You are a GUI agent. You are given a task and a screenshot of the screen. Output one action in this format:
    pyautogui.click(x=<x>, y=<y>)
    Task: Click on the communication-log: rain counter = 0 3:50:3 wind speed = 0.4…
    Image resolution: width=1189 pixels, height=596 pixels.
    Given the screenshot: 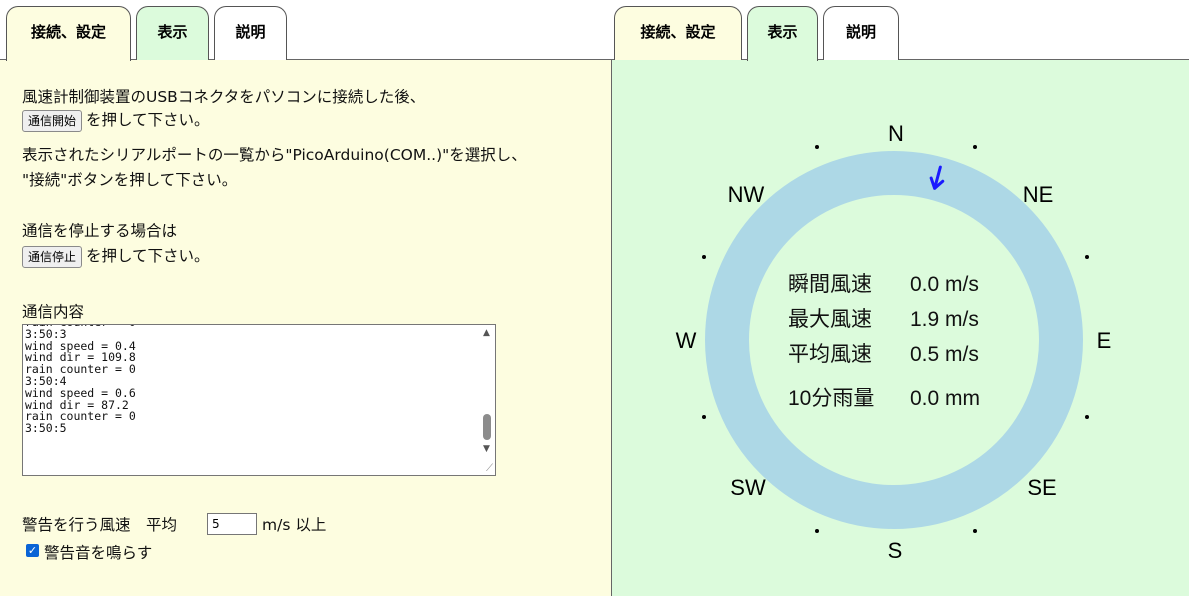 What is the action you would take?
    pyautogui.click(x=259, y=400)
    